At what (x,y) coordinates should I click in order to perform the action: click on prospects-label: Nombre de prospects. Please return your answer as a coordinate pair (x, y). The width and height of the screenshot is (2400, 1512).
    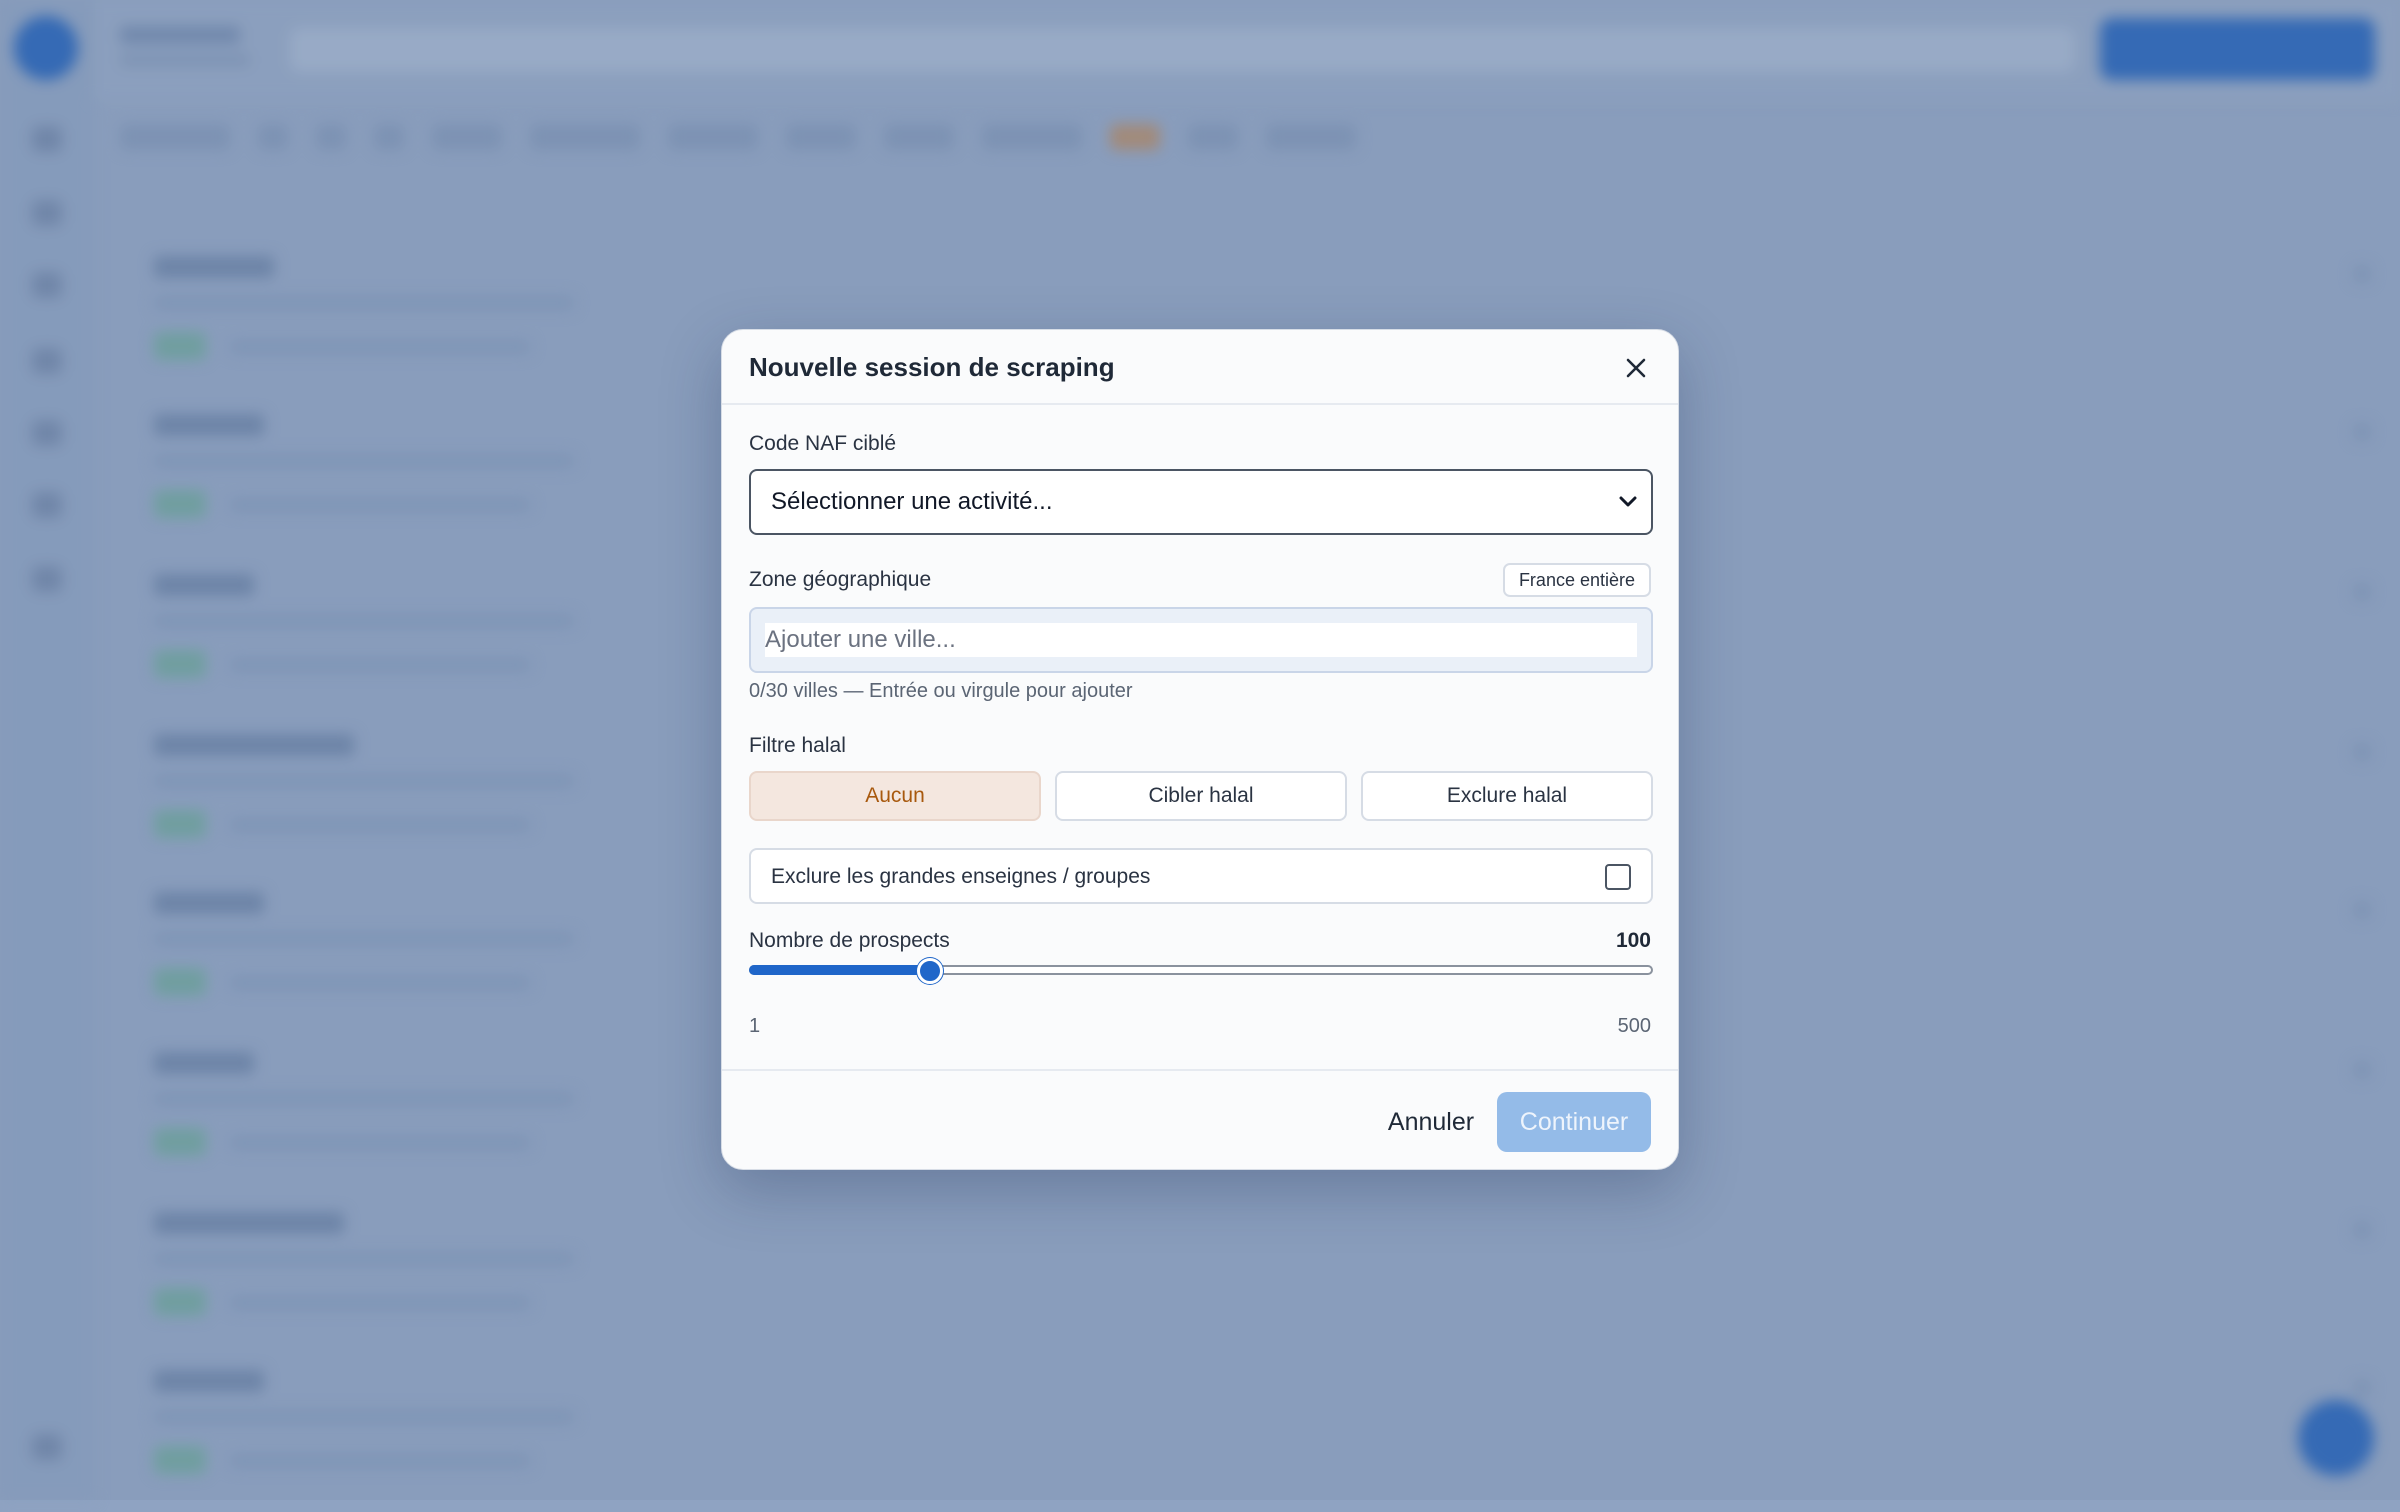
    Looking at the image, I should click on (849, 940).